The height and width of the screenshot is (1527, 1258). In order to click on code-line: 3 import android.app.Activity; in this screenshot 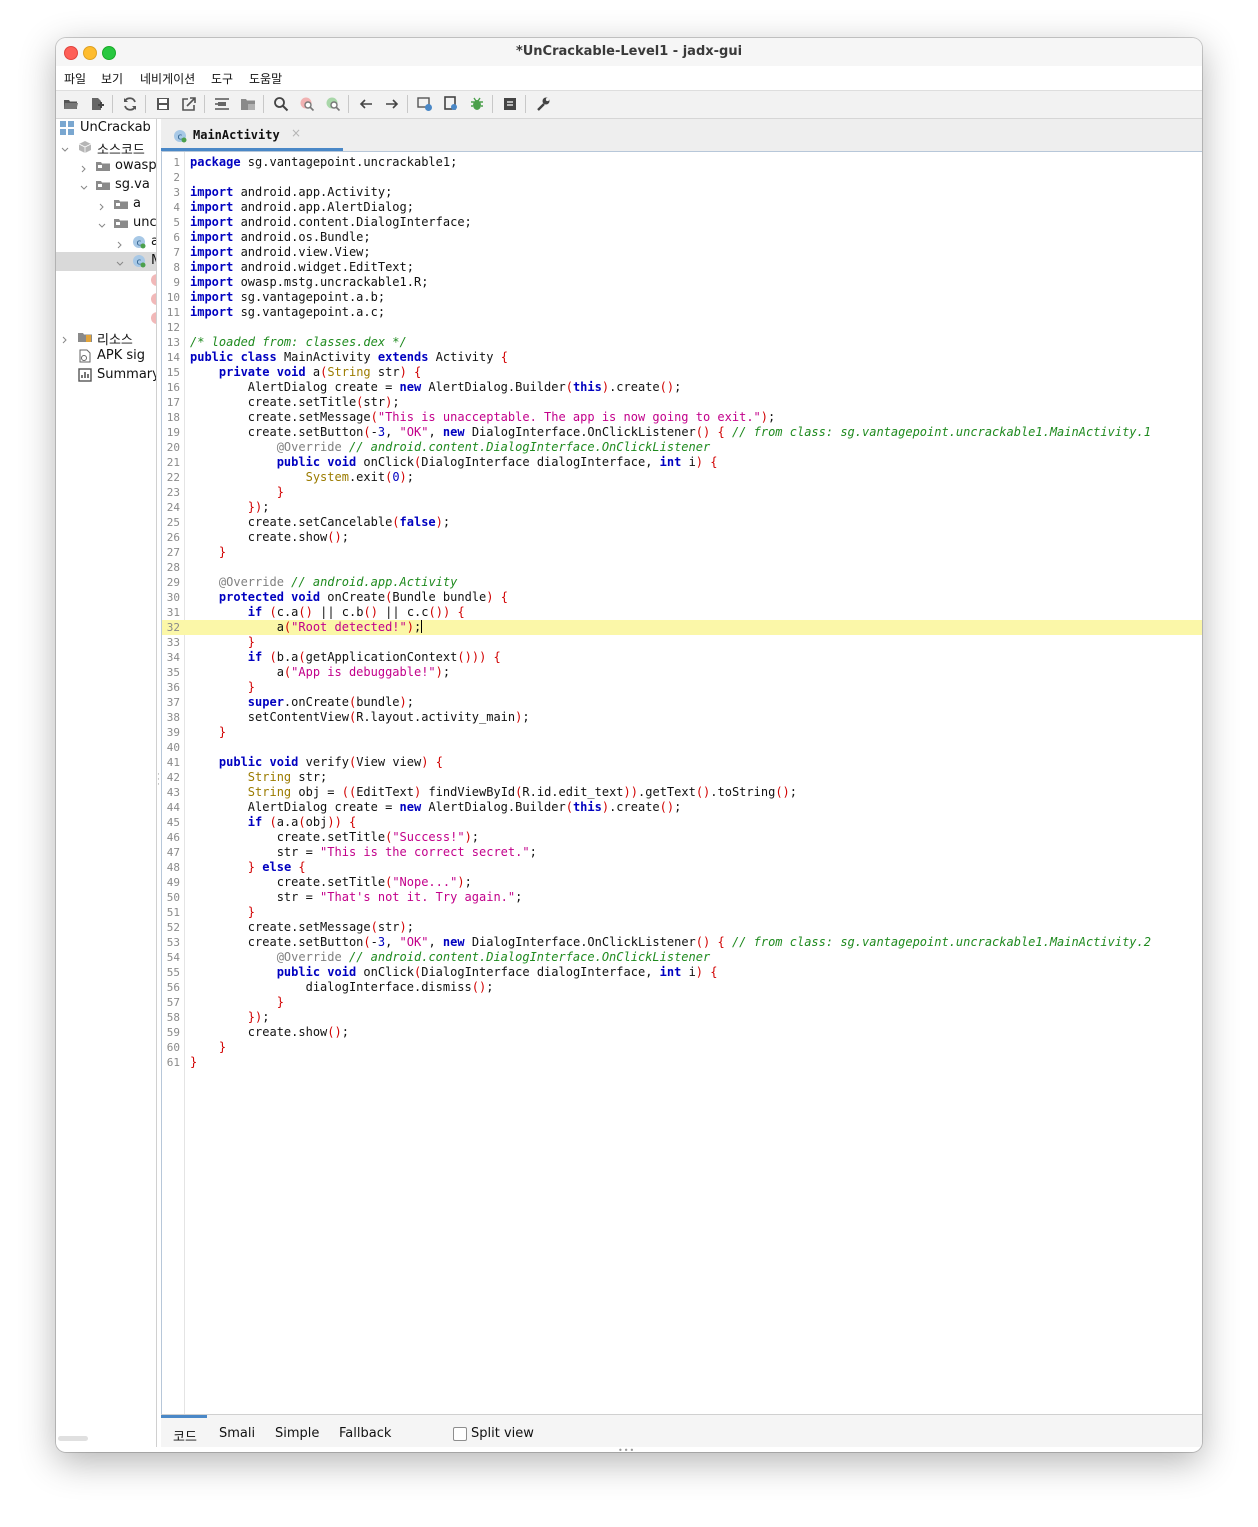, I will do `click(682, 192)`.